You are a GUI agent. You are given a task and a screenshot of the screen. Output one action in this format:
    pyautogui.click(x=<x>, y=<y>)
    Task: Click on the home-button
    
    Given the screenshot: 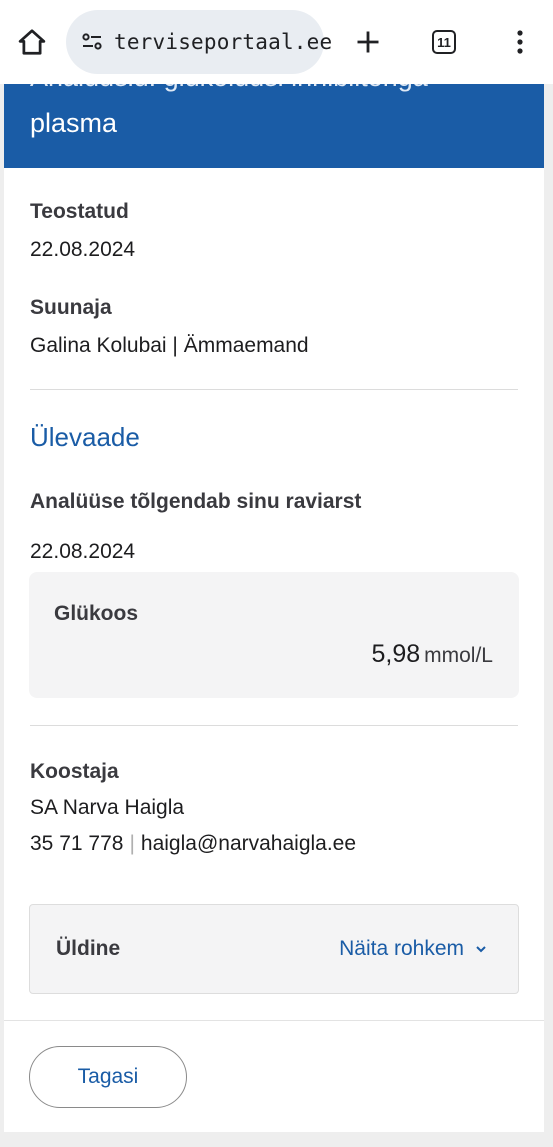 What is the action you would take?
    pyautogui.click(x=32, y=42)
    